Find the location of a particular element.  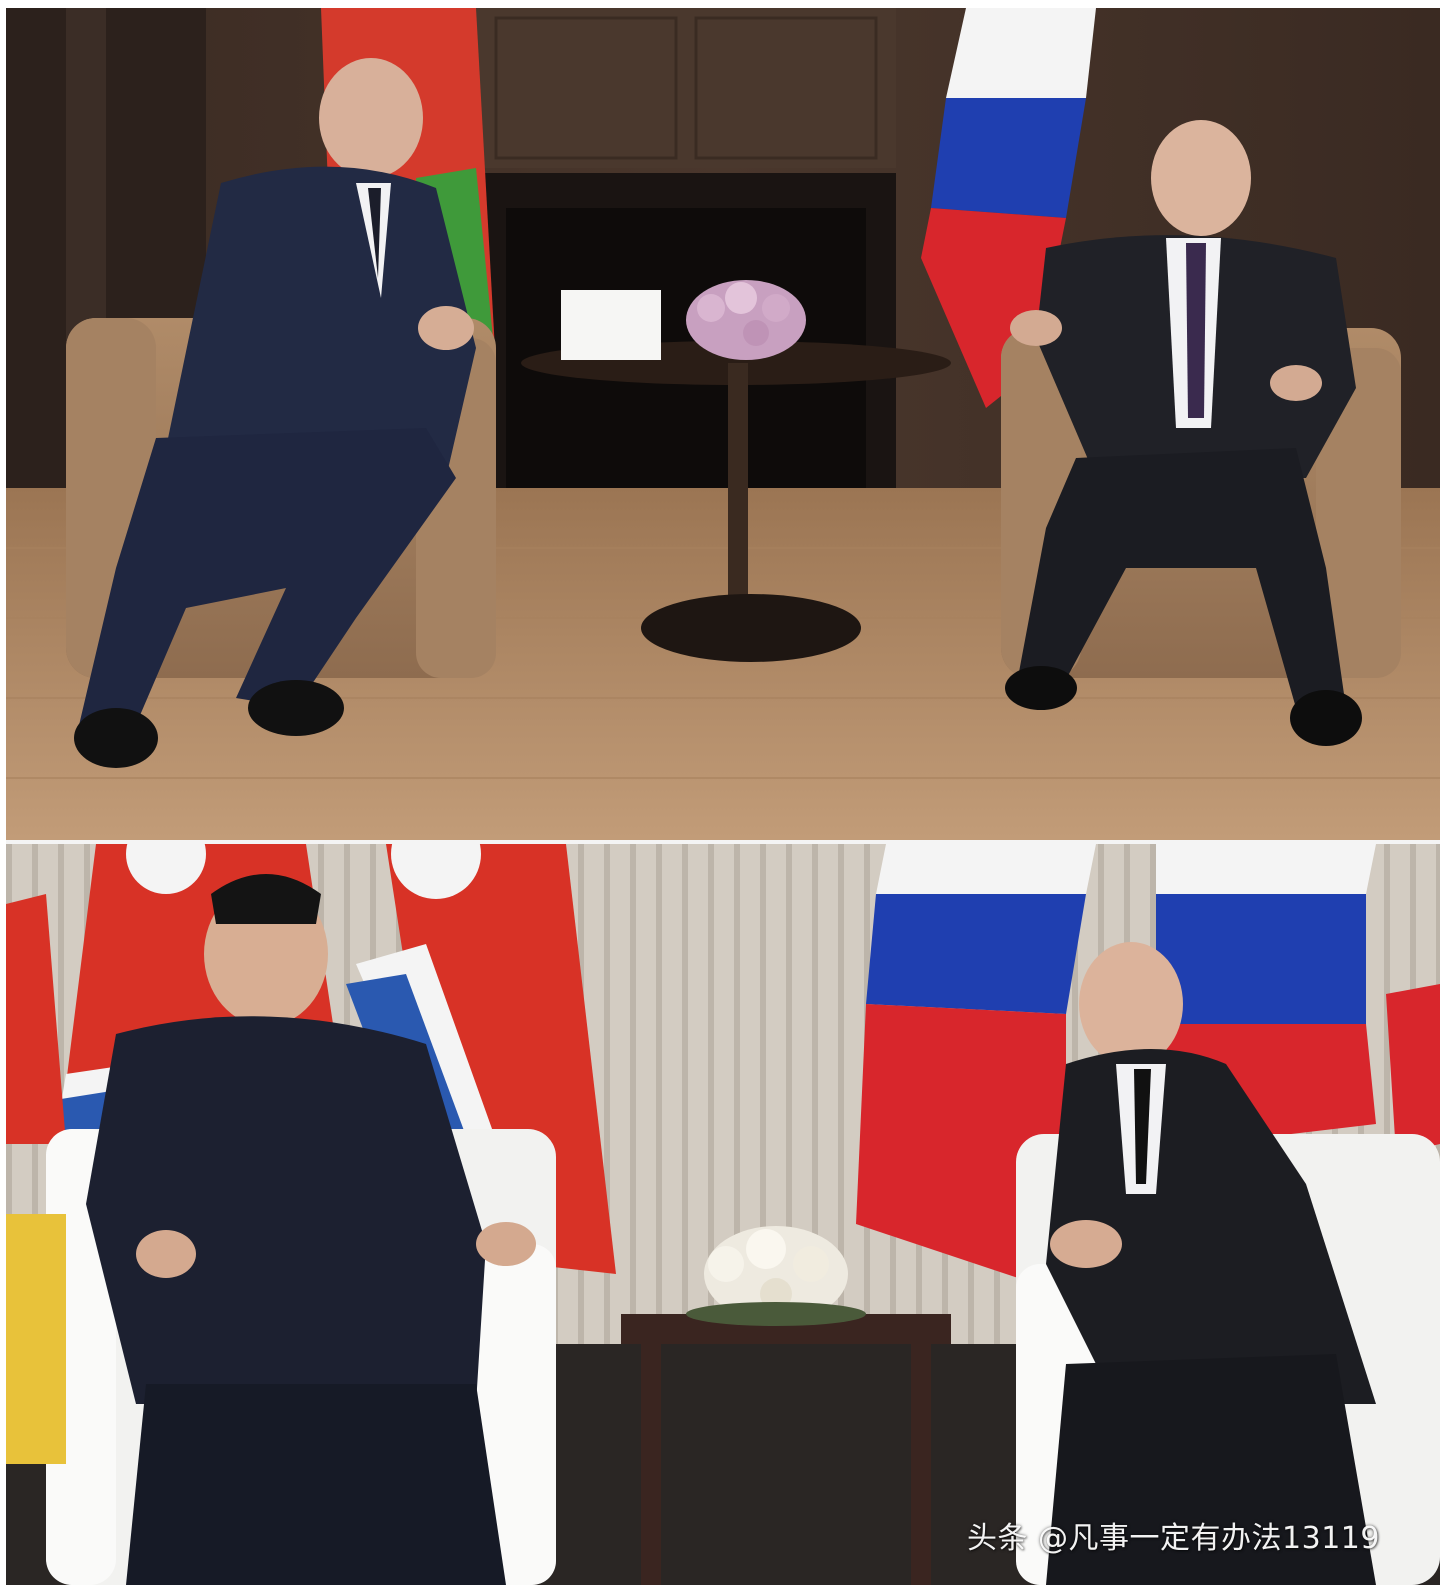

paper-card is located at coordinates (611, 325).